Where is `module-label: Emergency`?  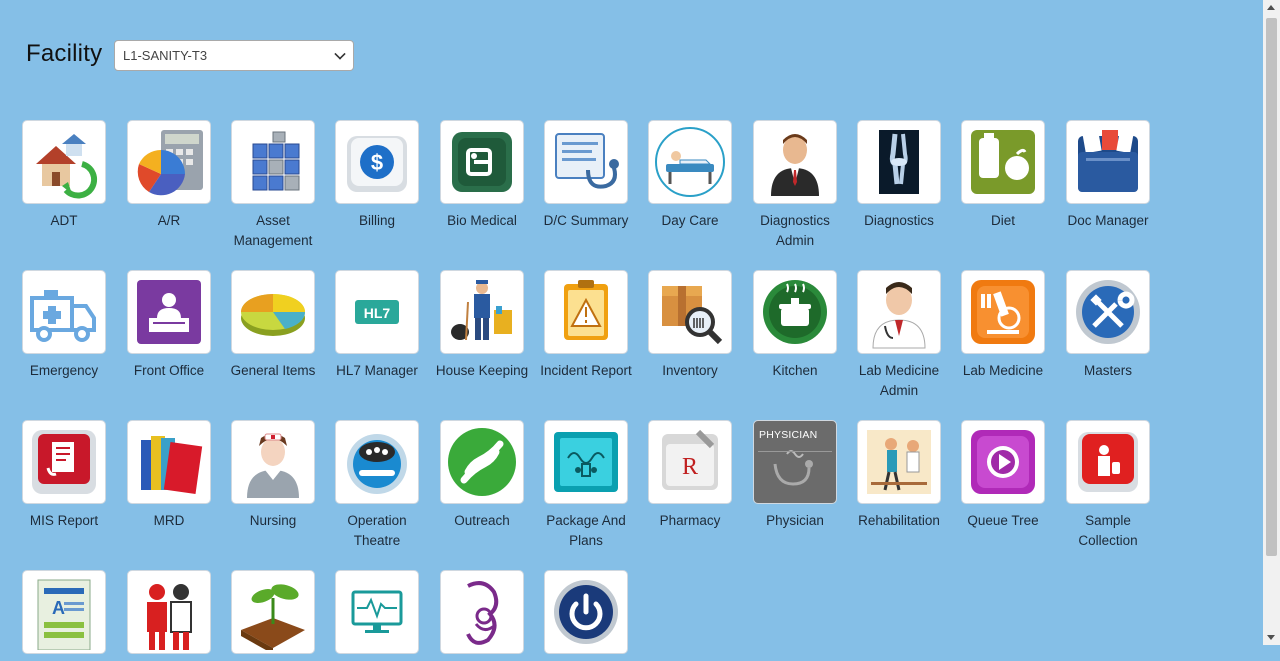
module-label: Emergency is located at coordinates (64, 370).